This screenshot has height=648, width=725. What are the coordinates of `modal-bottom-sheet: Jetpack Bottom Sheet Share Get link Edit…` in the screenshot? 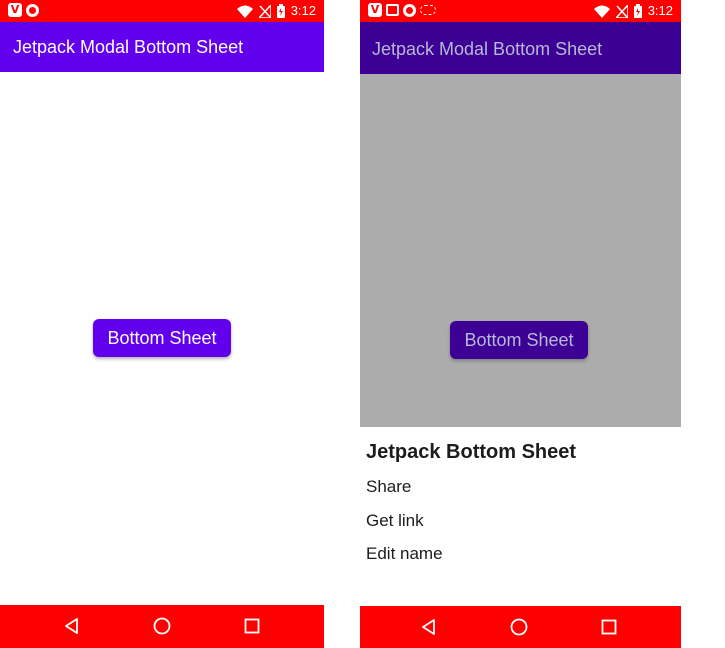 It's located at (520, 516).